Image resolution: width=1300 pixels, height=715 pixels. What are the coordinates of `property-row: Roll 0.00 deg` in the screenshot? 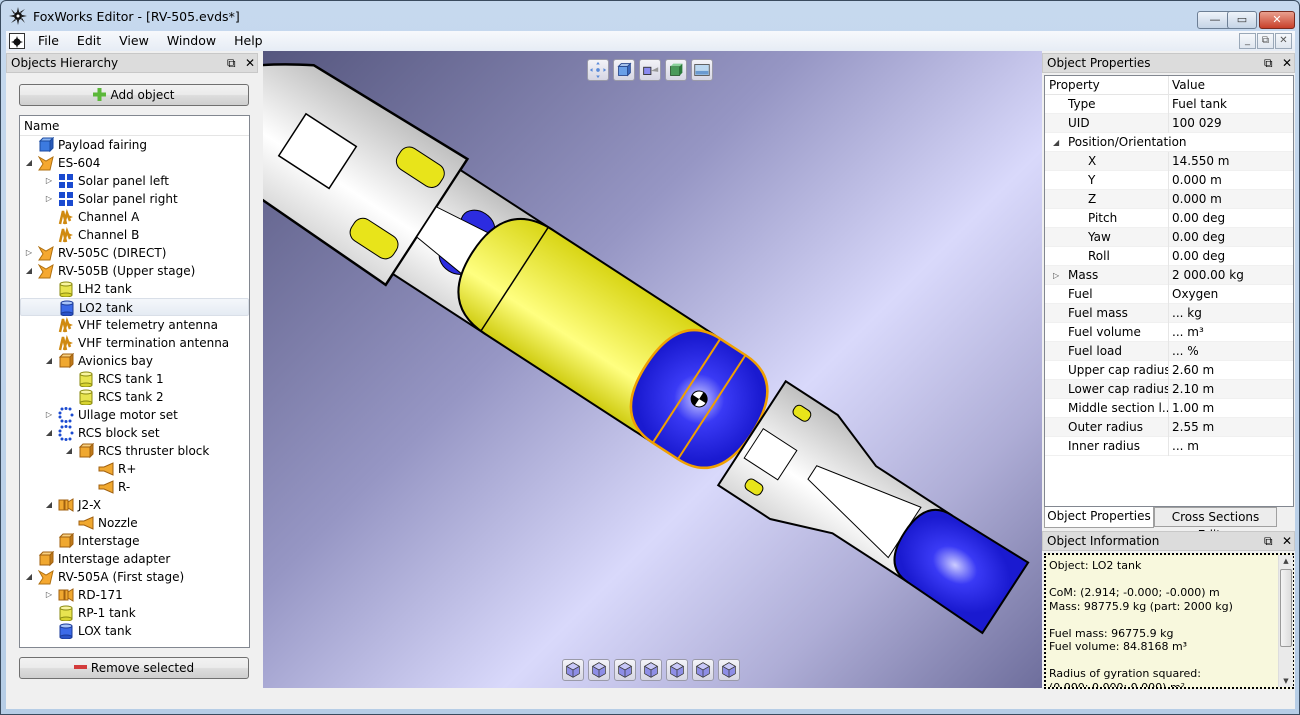 It's located at (1169, 256).